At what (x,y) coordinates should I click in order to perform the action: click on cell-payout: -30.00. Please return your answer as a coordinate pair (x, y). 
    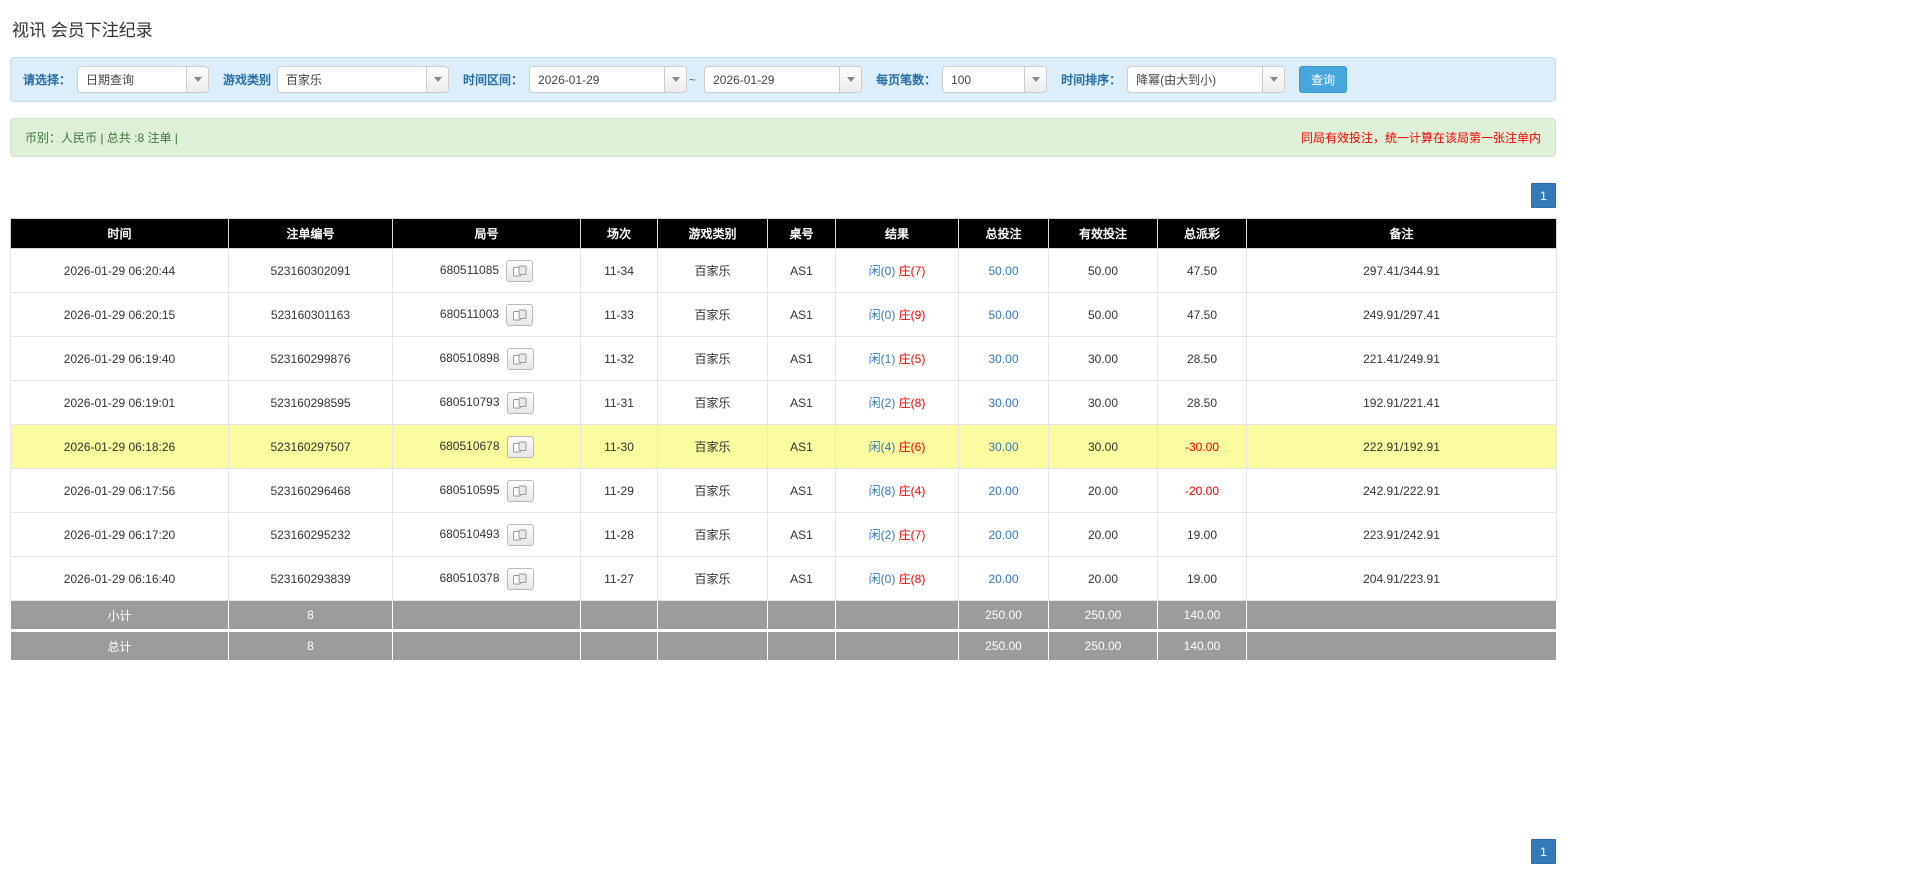
    Looking at the image, I should click on (1202, 446).